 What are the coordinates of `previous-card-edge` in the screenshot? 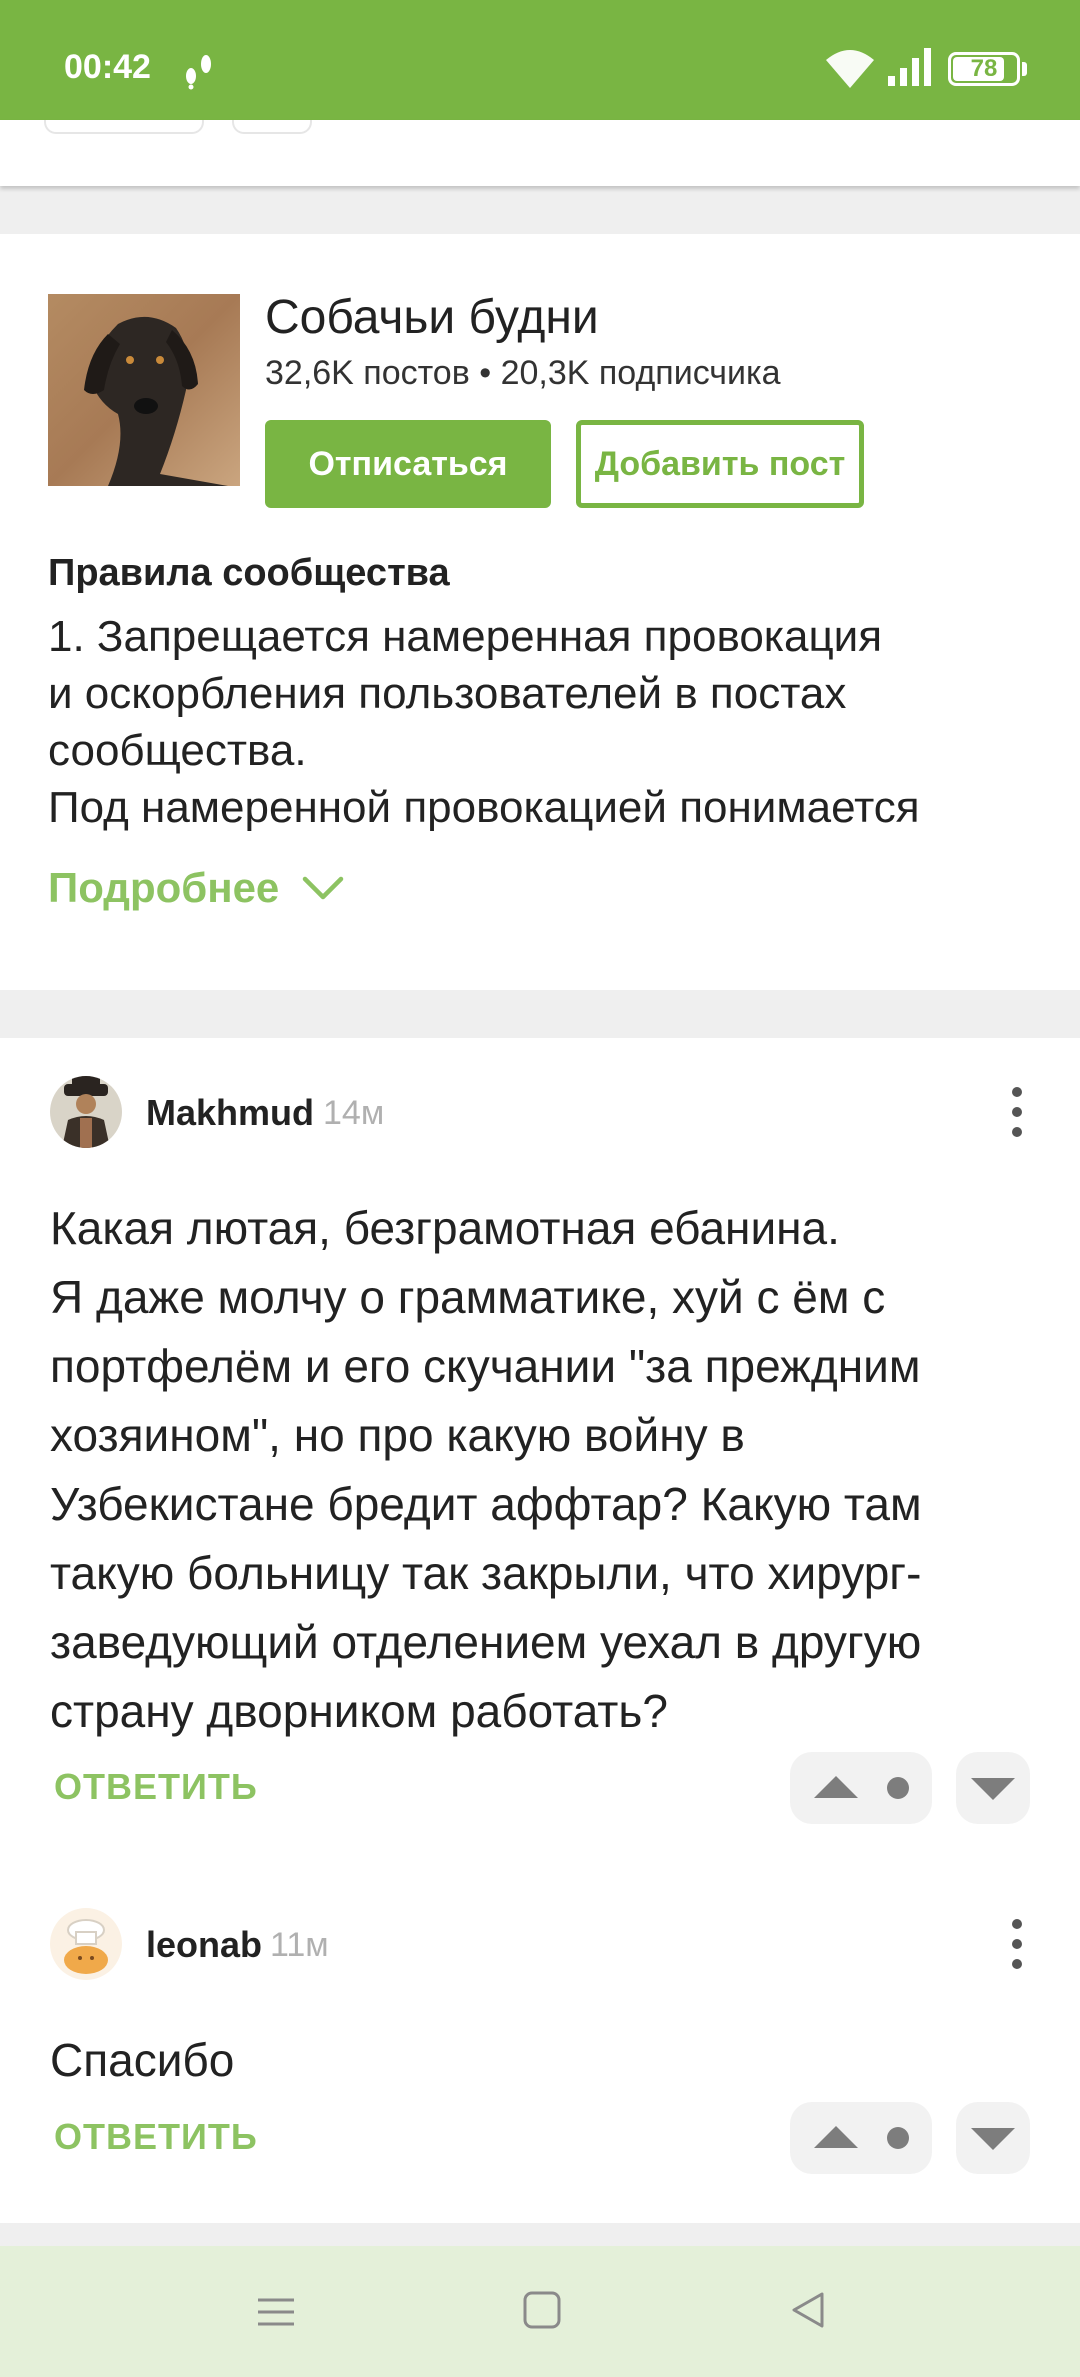 It's located at (540, 153).